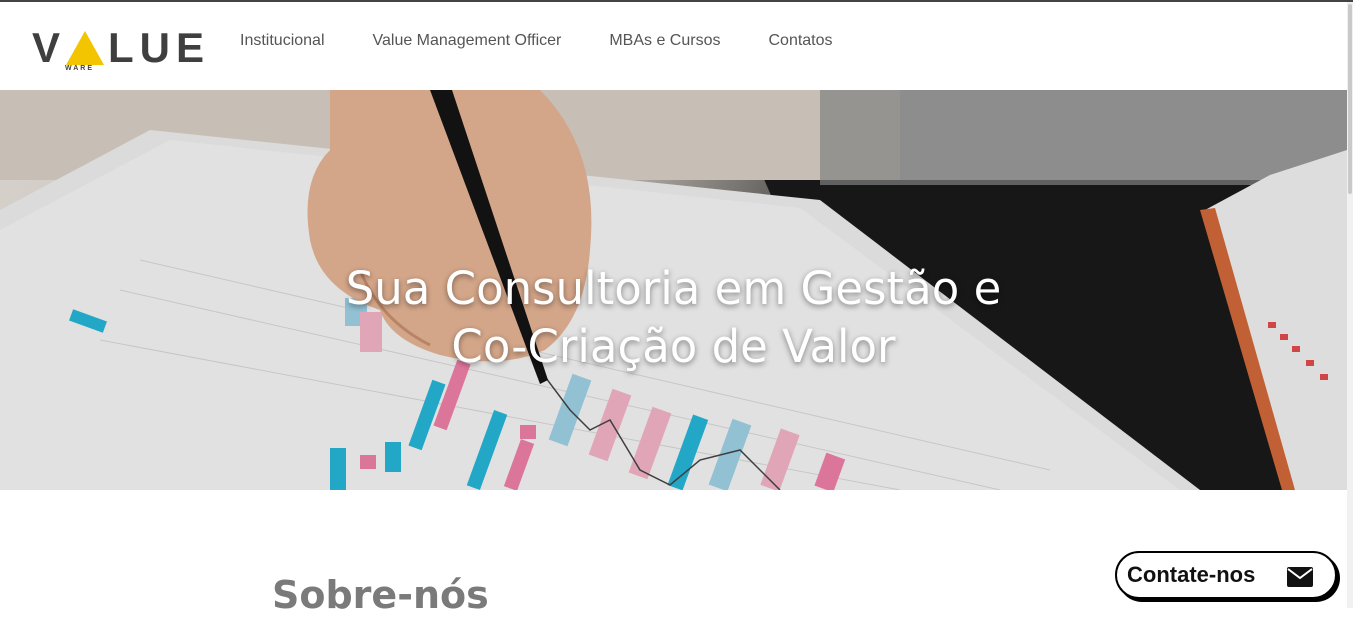 The height and width of the screenshot is (617, 1353). Describe the element at coordinates (1191, 574) in the screenshot. I see `contact-button-label: Contate-nos` at that location.